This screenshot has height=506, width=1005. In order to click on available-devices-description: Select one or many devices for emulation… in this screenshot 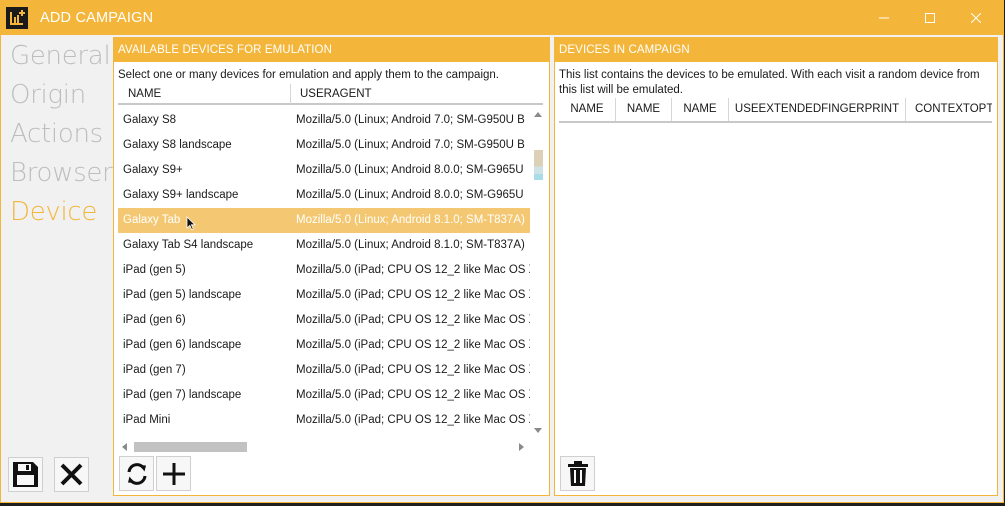, I will do `click(308, 75)`.